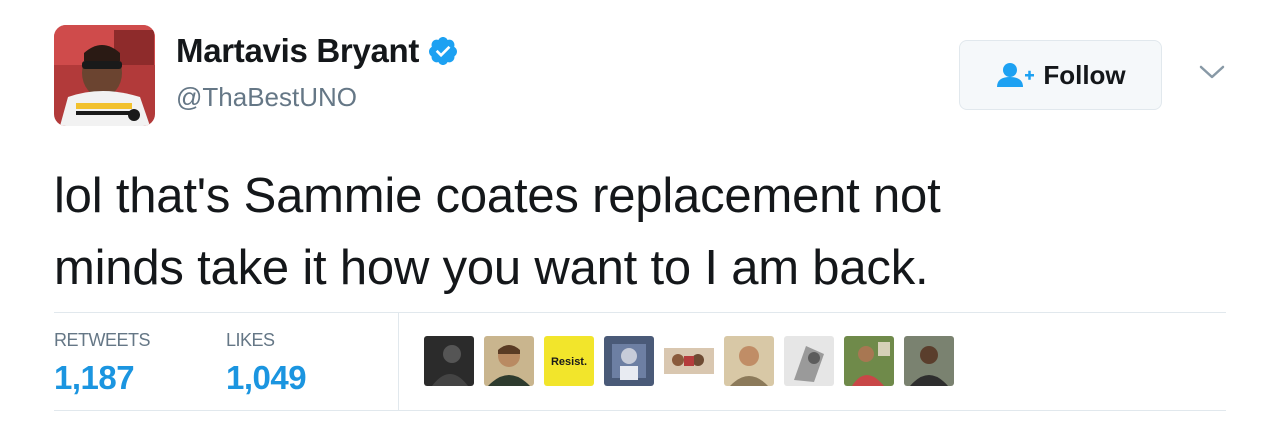 The height and width of the screenshot is (426, 1279). I want to click on likes-count: 1,049, so click(266, 377).